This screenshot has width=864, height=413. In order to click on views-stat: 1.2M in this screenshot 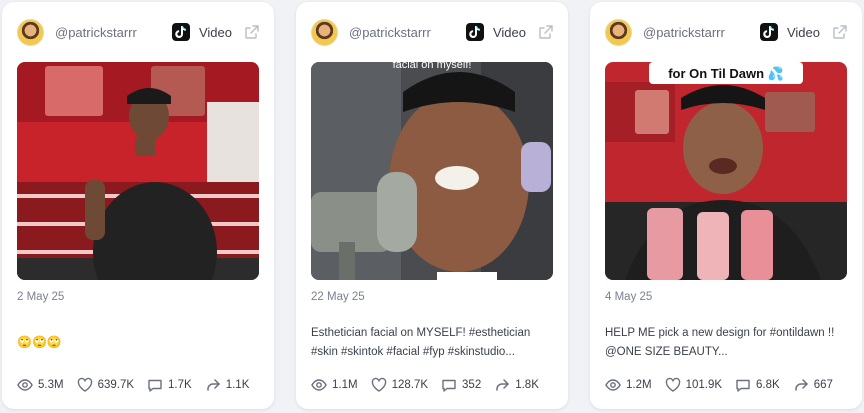, I will do `click(628, 385)`.